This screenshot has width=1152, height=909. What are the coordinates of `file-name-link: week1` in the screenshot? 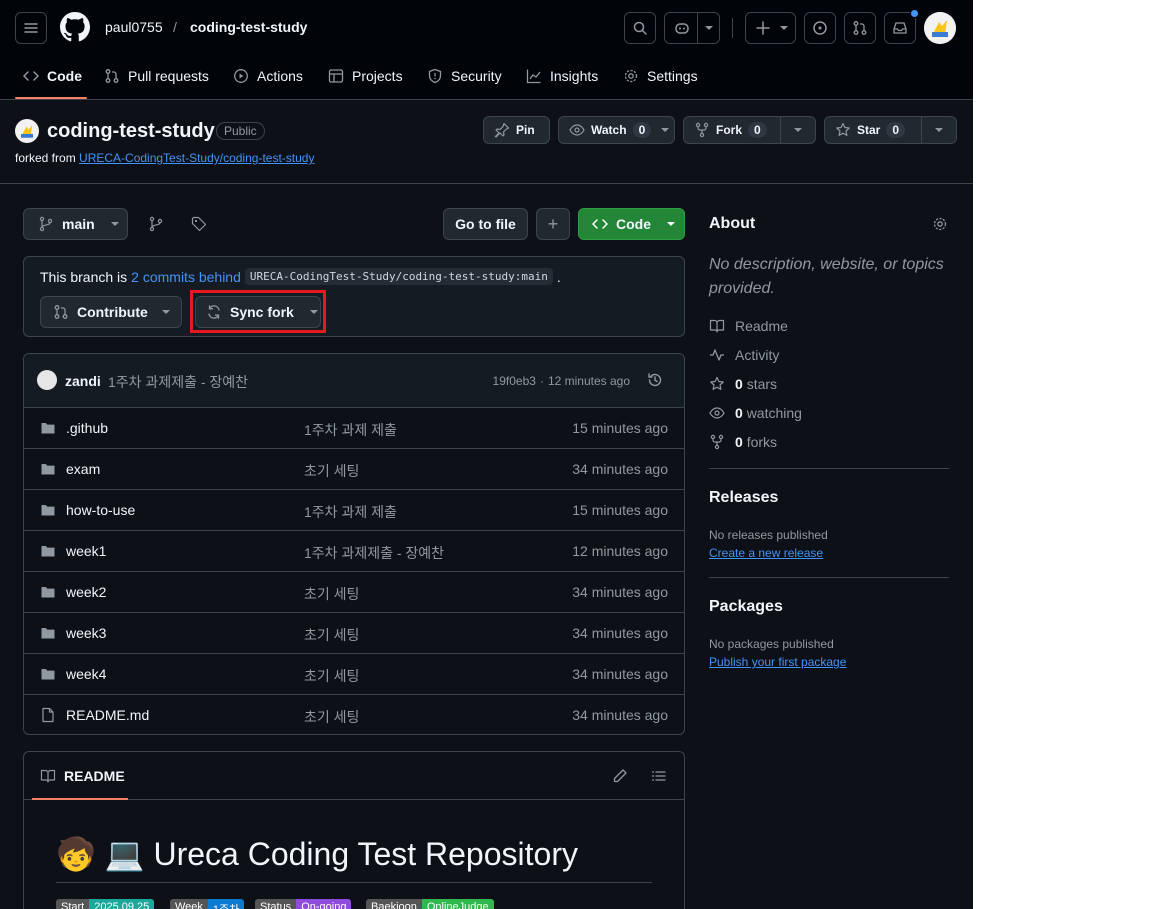 It's located at (86, 551).